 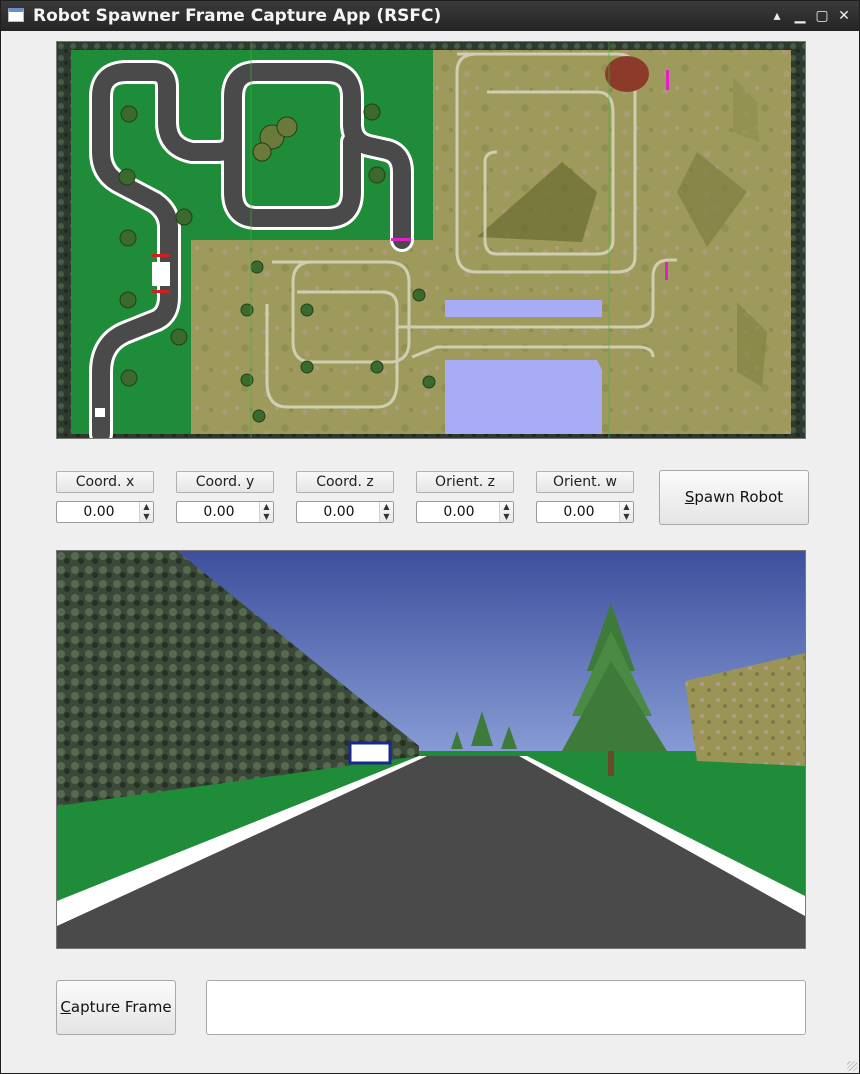 What do you see at coordinates (99, 512) in the screenshot?
I see `coord-x-value: 0.00` at bounding box center [99, 512].